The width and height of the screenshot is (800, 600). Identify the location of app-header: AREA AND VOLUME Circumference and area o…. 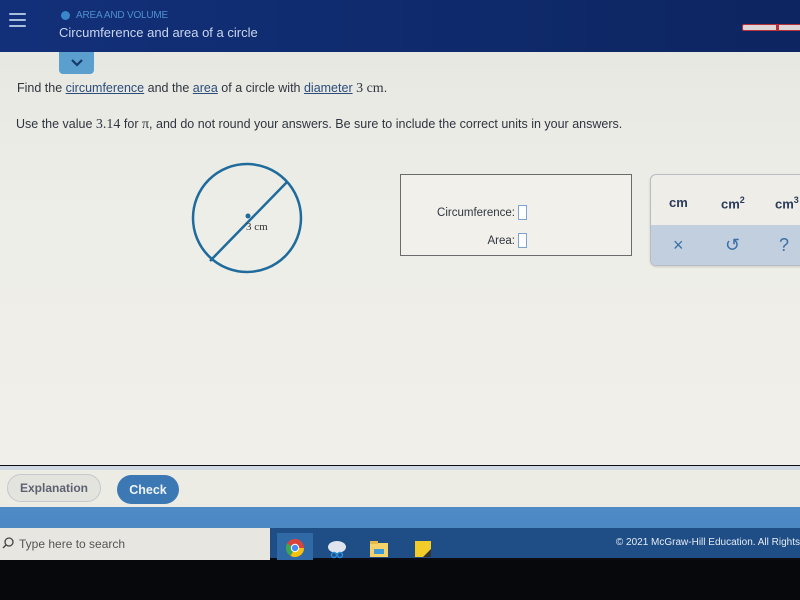
(400, 26).